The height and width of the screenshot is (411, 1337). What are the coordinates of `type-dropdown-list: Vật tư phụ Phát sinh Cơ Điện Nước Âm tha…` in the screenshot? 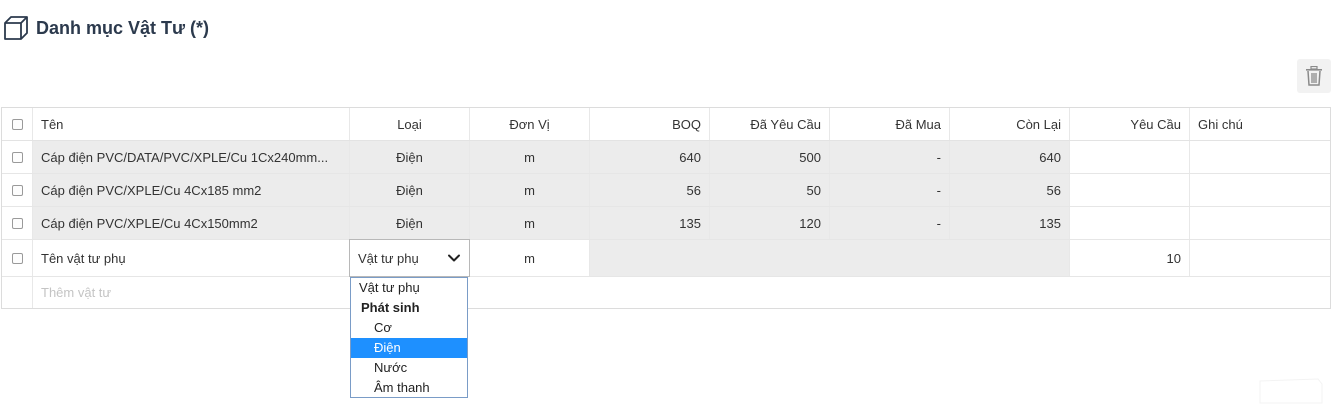 It's located at (409, 337).